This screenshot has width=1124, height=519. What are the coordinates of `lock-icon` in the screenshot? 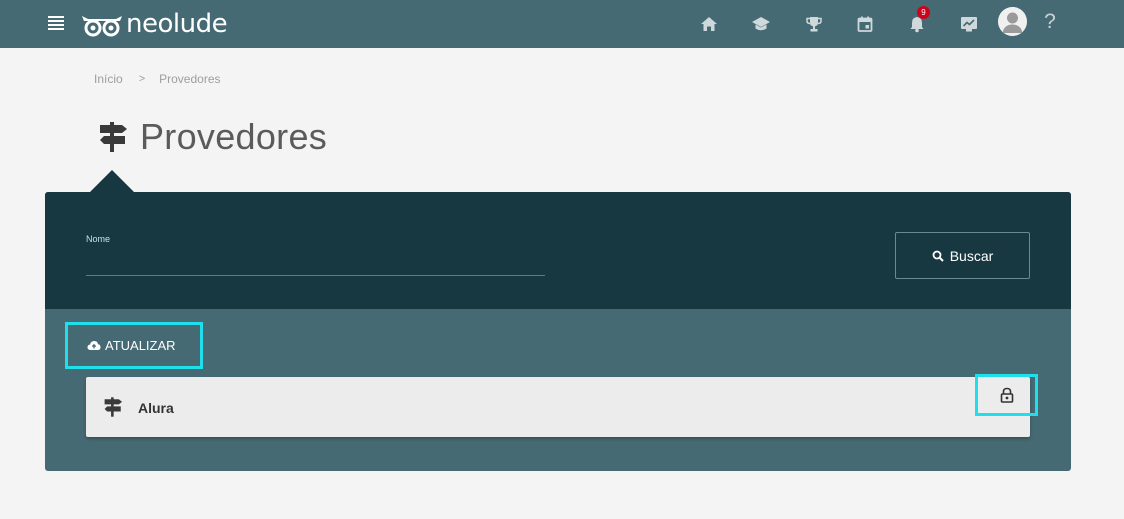 It's located at (1006, 395).